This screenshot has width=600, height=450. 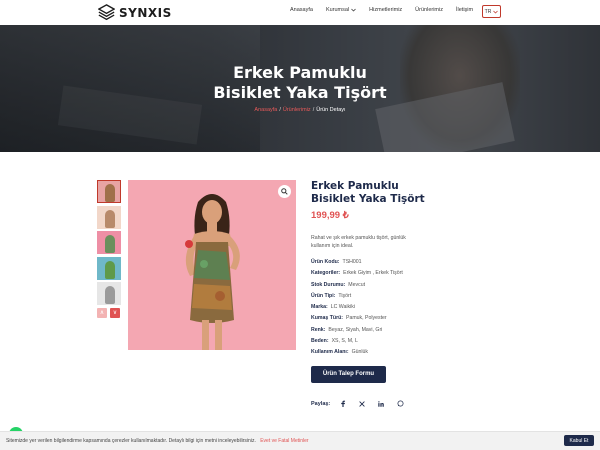 I want to click on nav-label: Kurumsal, so click(x=337, y=10).